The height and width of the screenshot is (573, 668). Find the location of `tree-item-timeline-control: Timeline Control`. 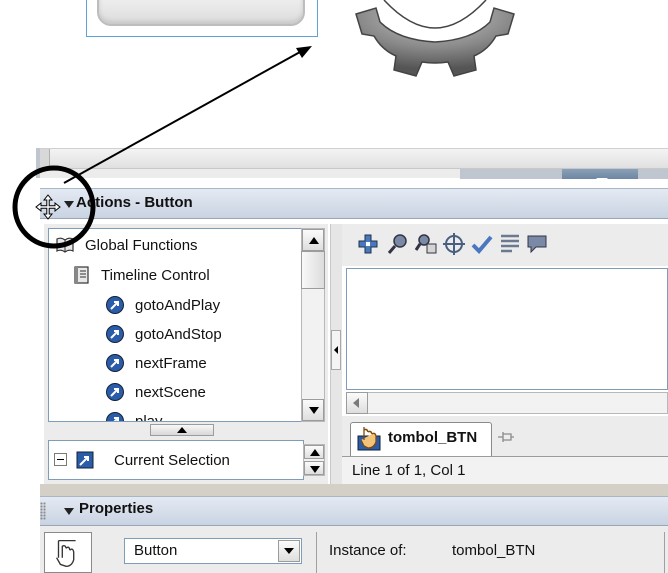

tree-item-timeline-control: Timeline Control is located at coordinates (140, 275).